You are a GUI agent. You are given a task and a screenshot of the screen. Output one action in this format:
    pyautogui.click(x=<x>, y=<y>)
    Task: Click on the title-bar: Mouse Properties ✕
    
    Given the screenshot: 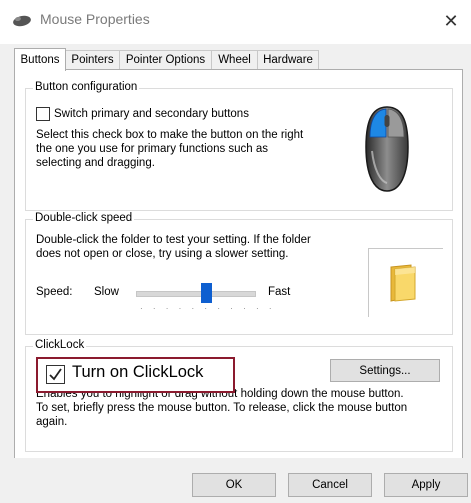 What is the action you would take?
    pyautogui.click(x=235, y=22)
    